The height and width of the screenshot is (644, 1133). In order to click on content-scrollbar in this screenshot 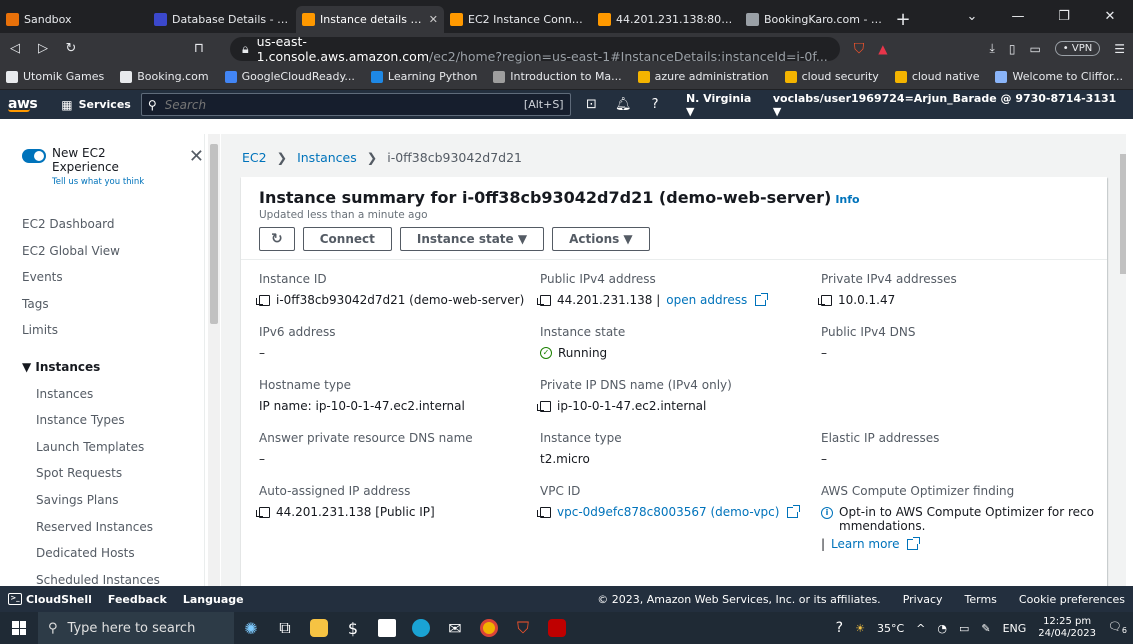, I will do `click(1122, 360)`.